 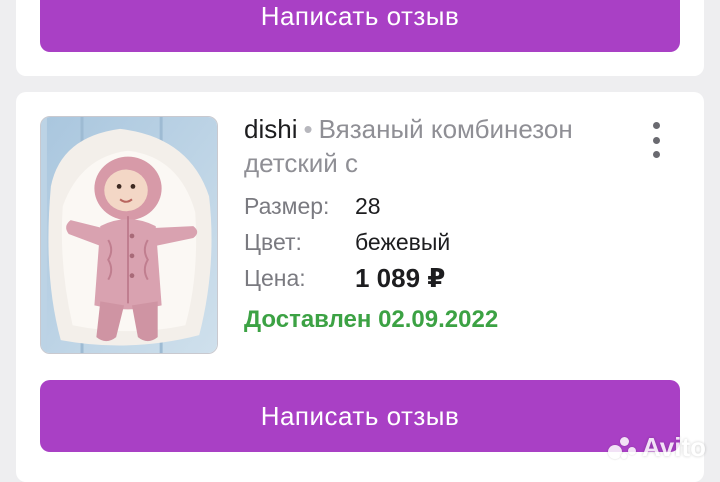 I want to click on product-thumbnail, so click(x=129, y=235).